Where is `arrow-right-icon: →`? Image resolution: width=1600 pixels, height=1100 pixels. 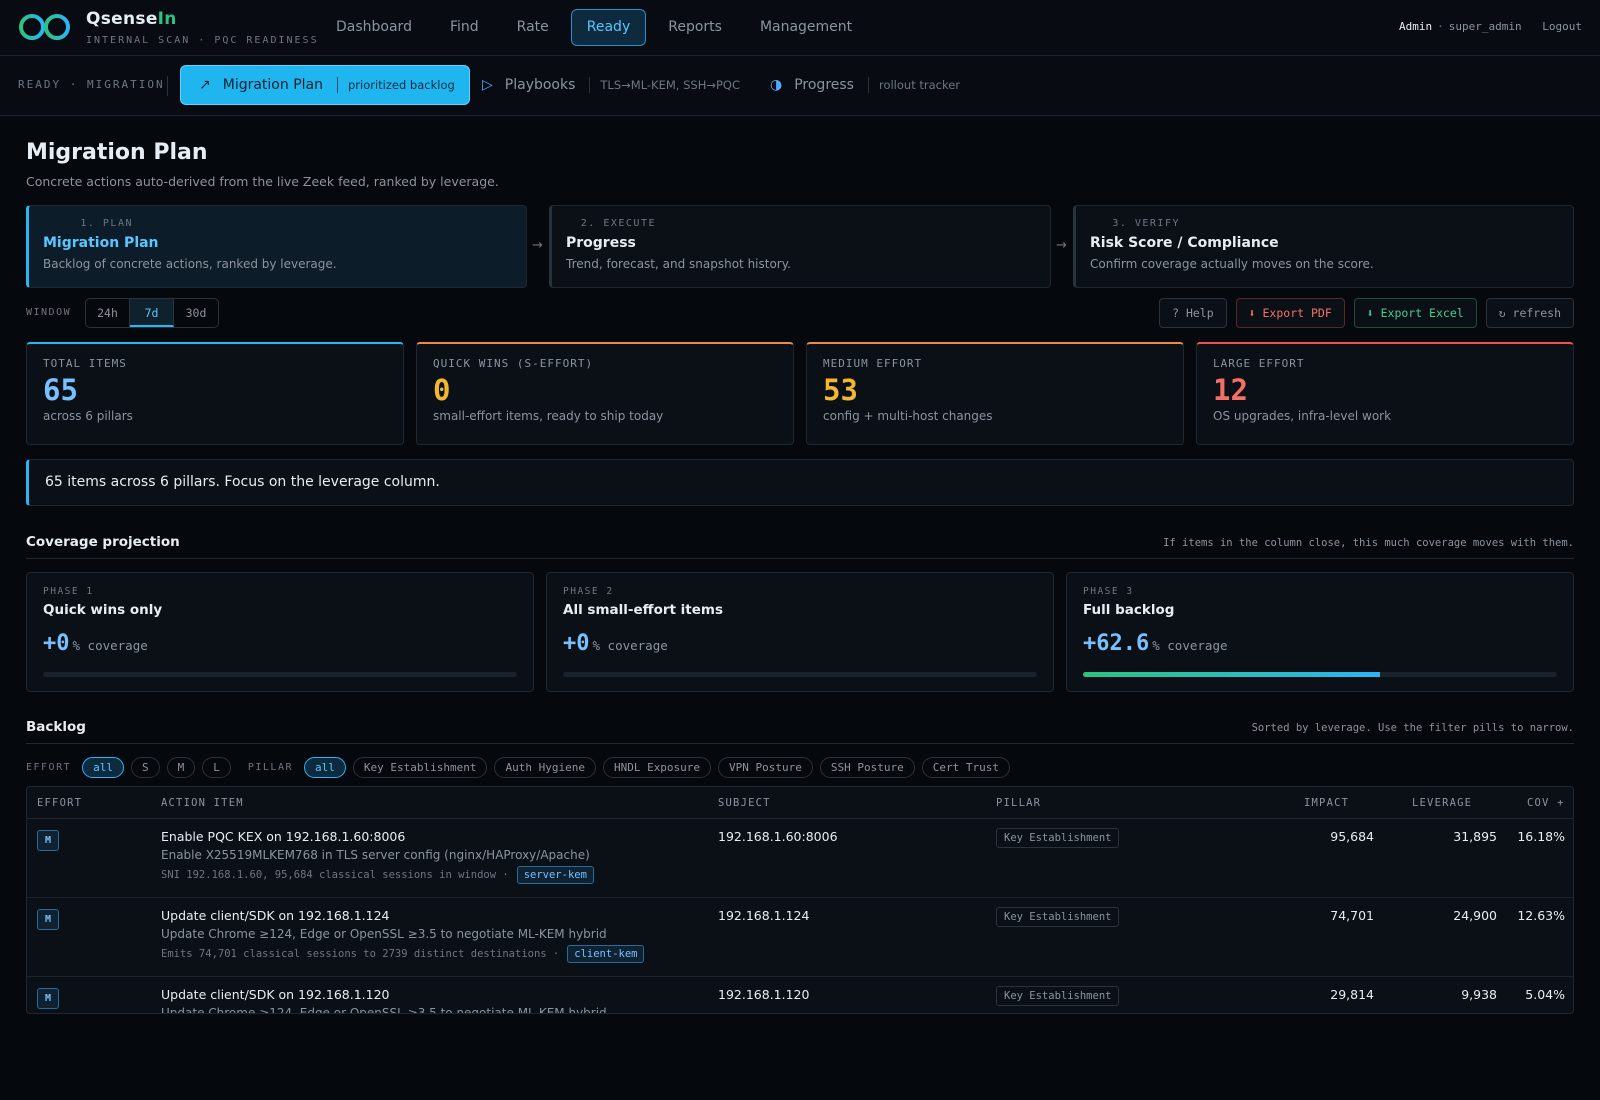
arrow-right-icon: → is located at coordinates (537, 245).